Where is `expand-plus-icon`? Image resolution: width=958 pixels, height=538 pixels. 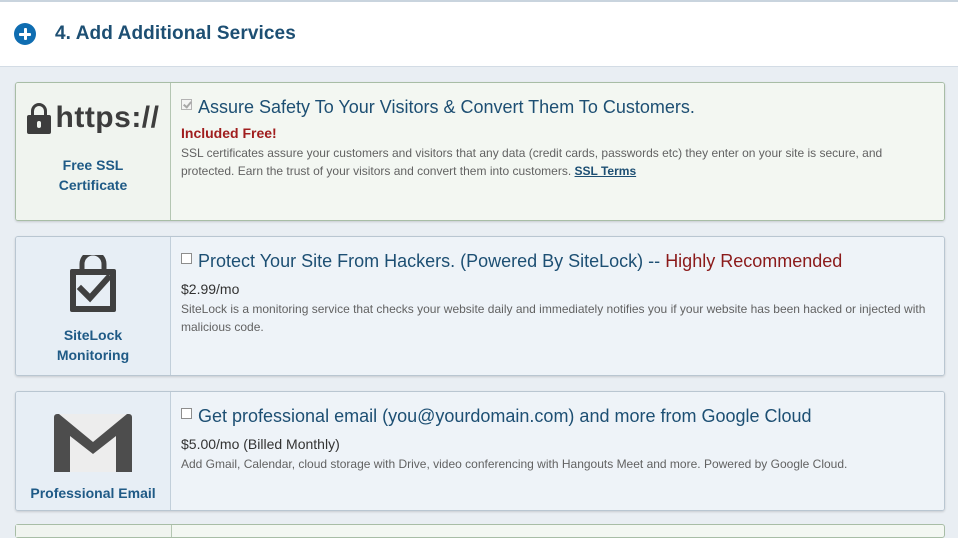 expand-plus-icon is located at coordinates (25, 34).